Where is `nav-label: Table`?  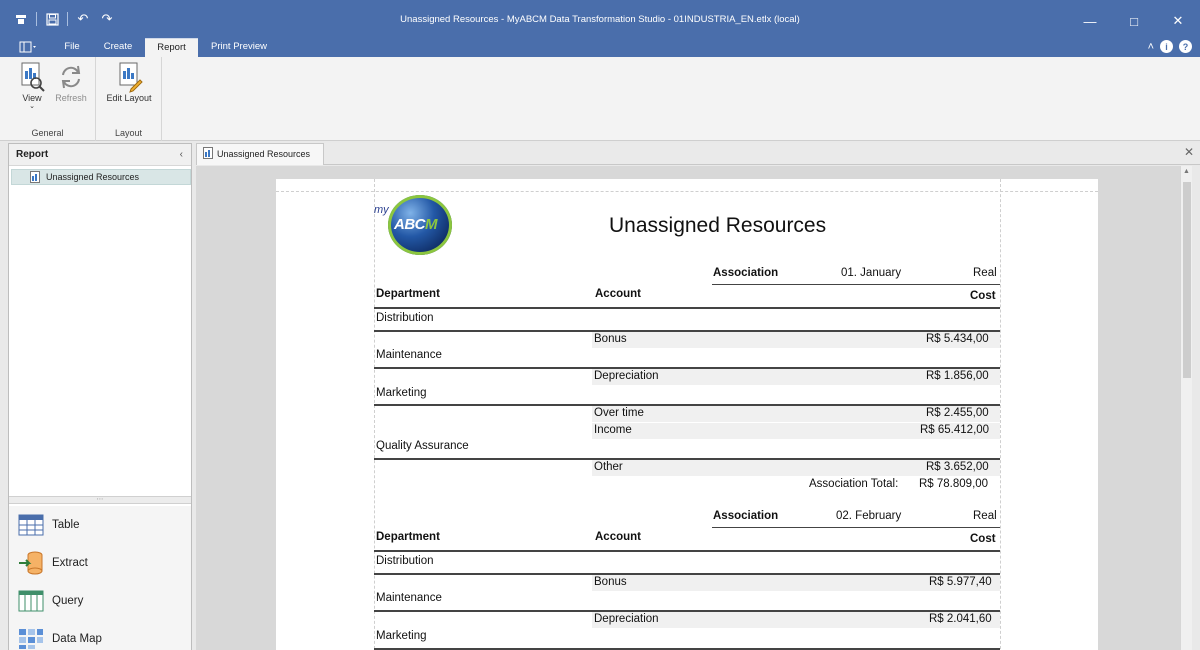 nav-label: Table is located at coordinates (66, 525).